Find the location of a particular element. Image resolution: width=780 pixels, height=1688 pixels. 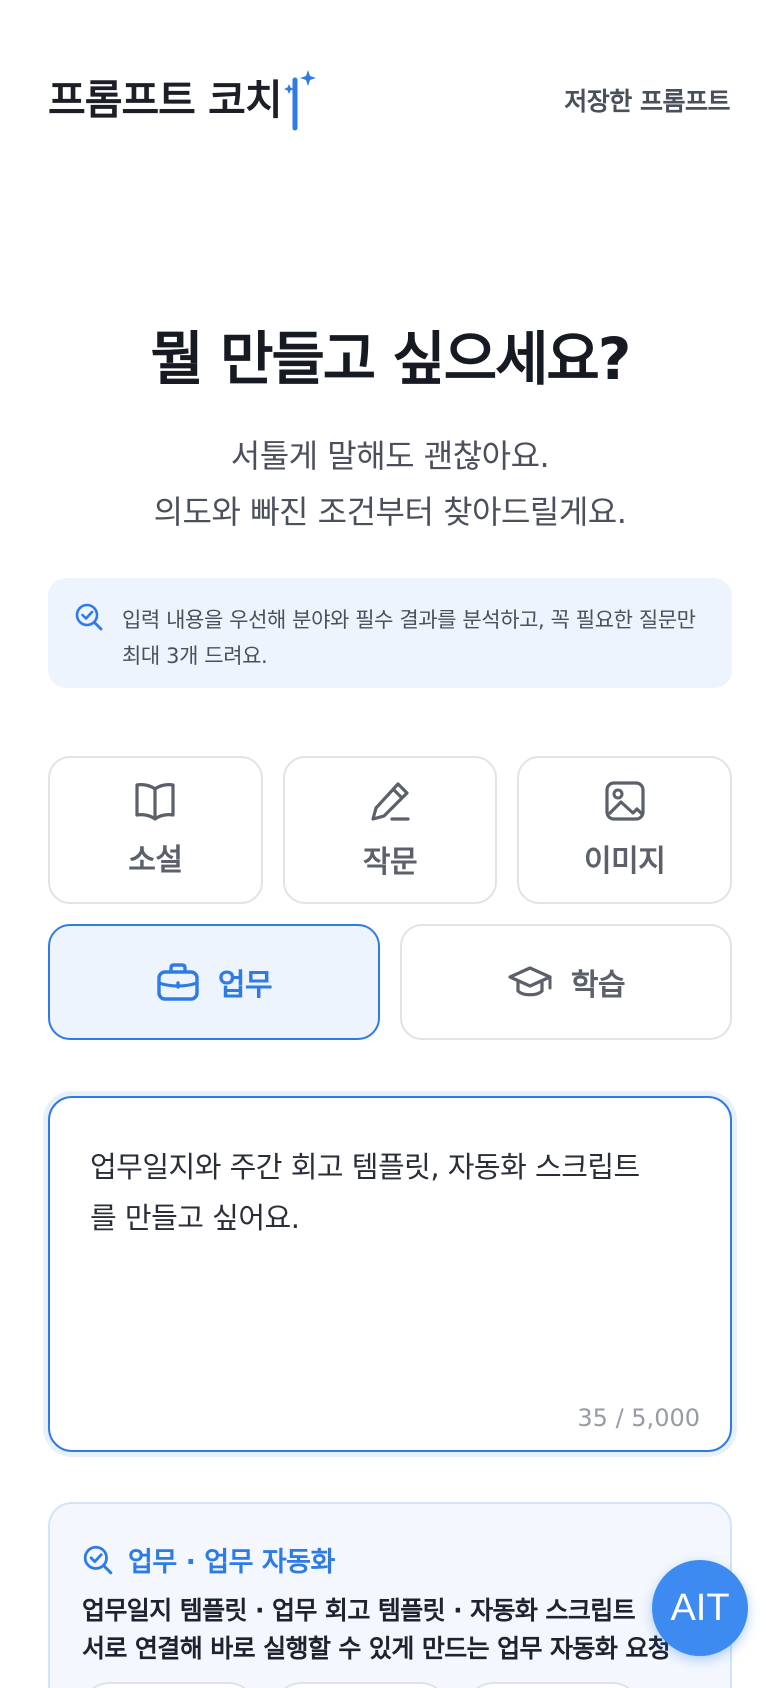

graduation-cap-icon is located at coordinates (530, 981).